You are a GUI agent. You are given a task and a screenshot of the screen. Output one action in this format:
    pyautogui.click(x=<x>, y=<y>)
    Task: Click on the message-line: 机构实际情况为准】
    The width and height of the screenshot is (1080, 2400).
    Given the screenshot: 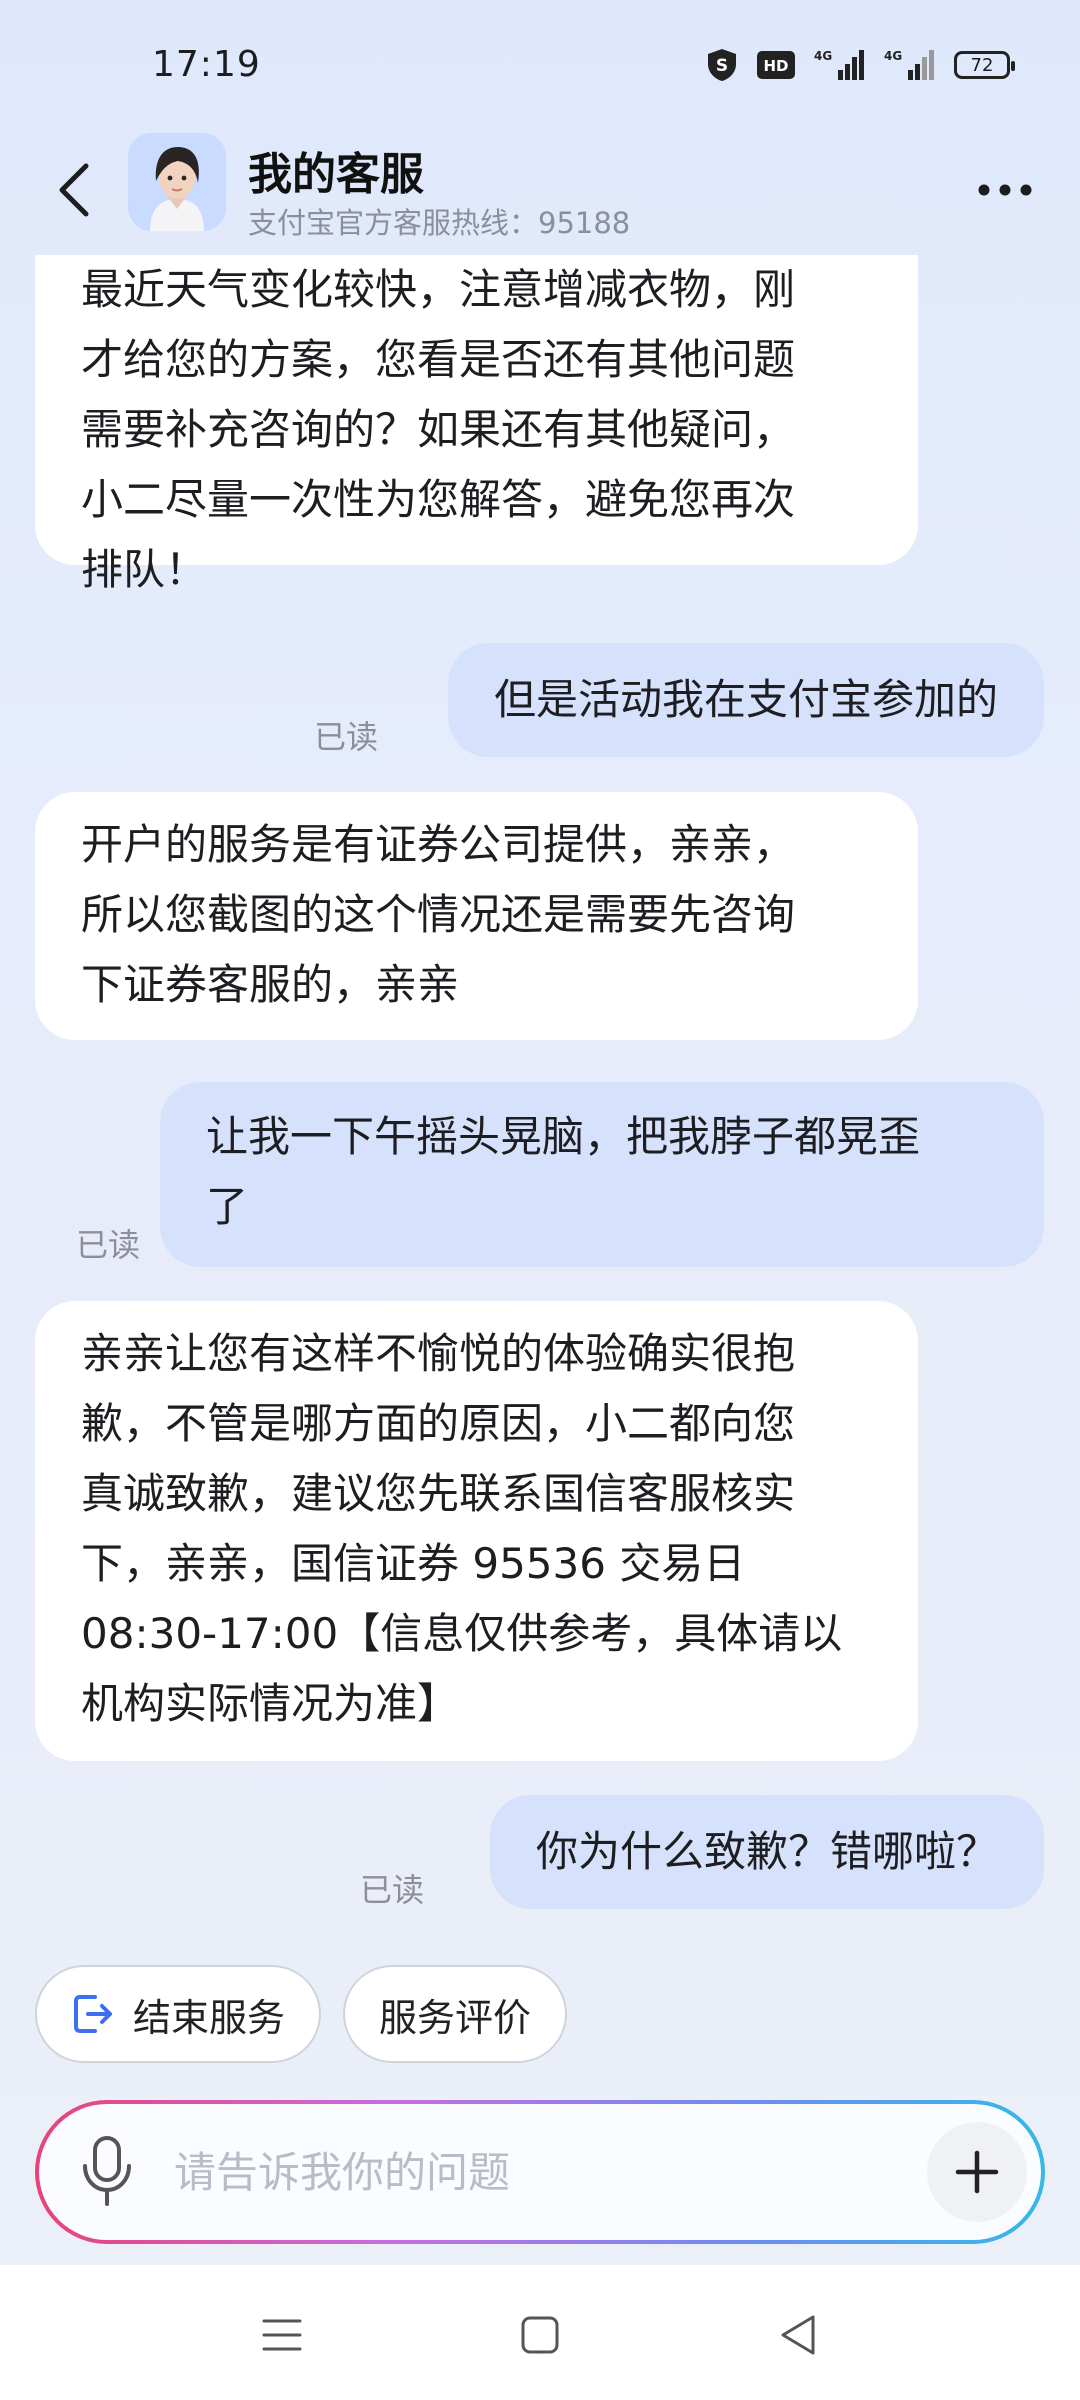 What is the action you would take?
    pyautogui.click(x=270, y=1703)
    